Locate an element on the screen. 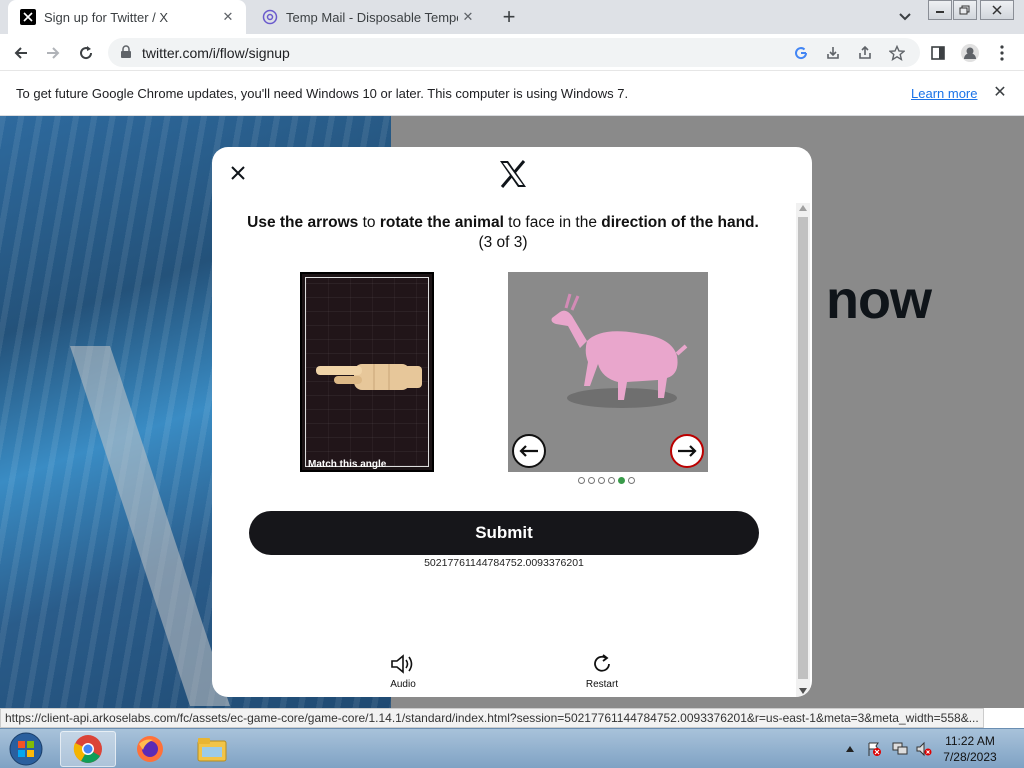 The image size is (1024, 768). rotate-right-button is located at coordinates (687, 451).